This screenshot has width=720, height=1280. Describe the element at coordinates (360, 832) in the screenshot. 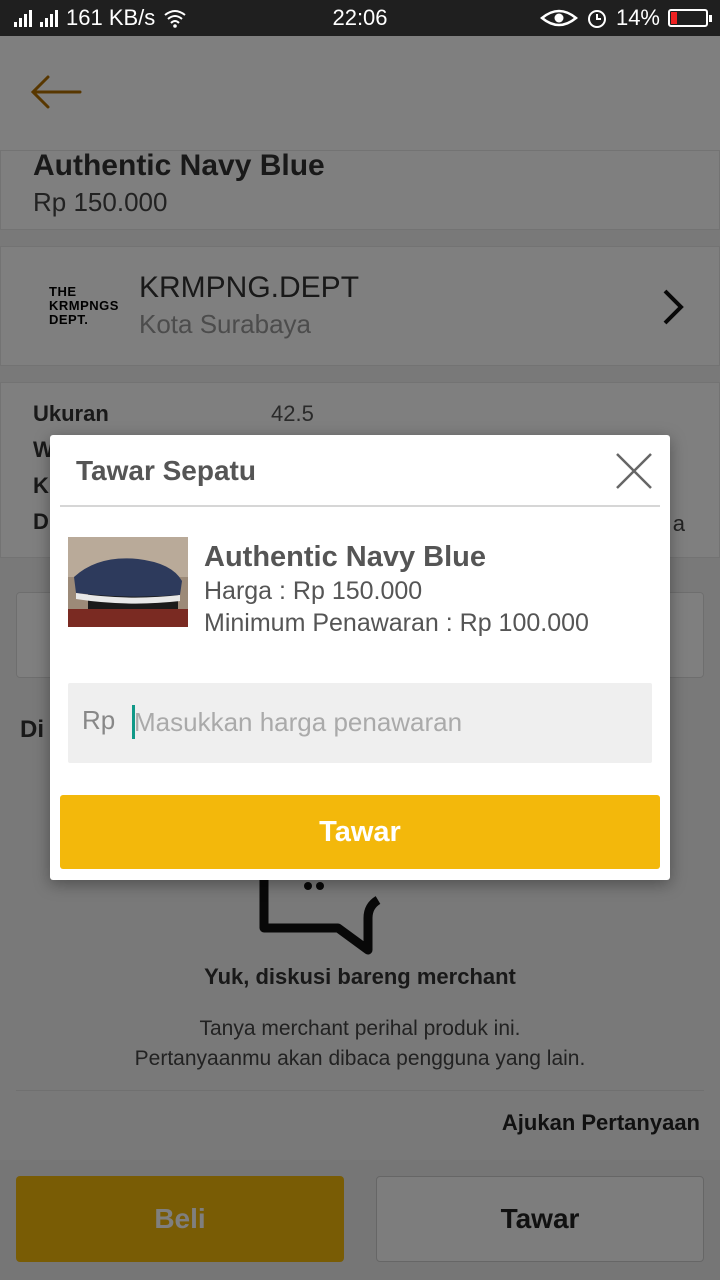

I see `submit-offer-button: Tawar` at that location.